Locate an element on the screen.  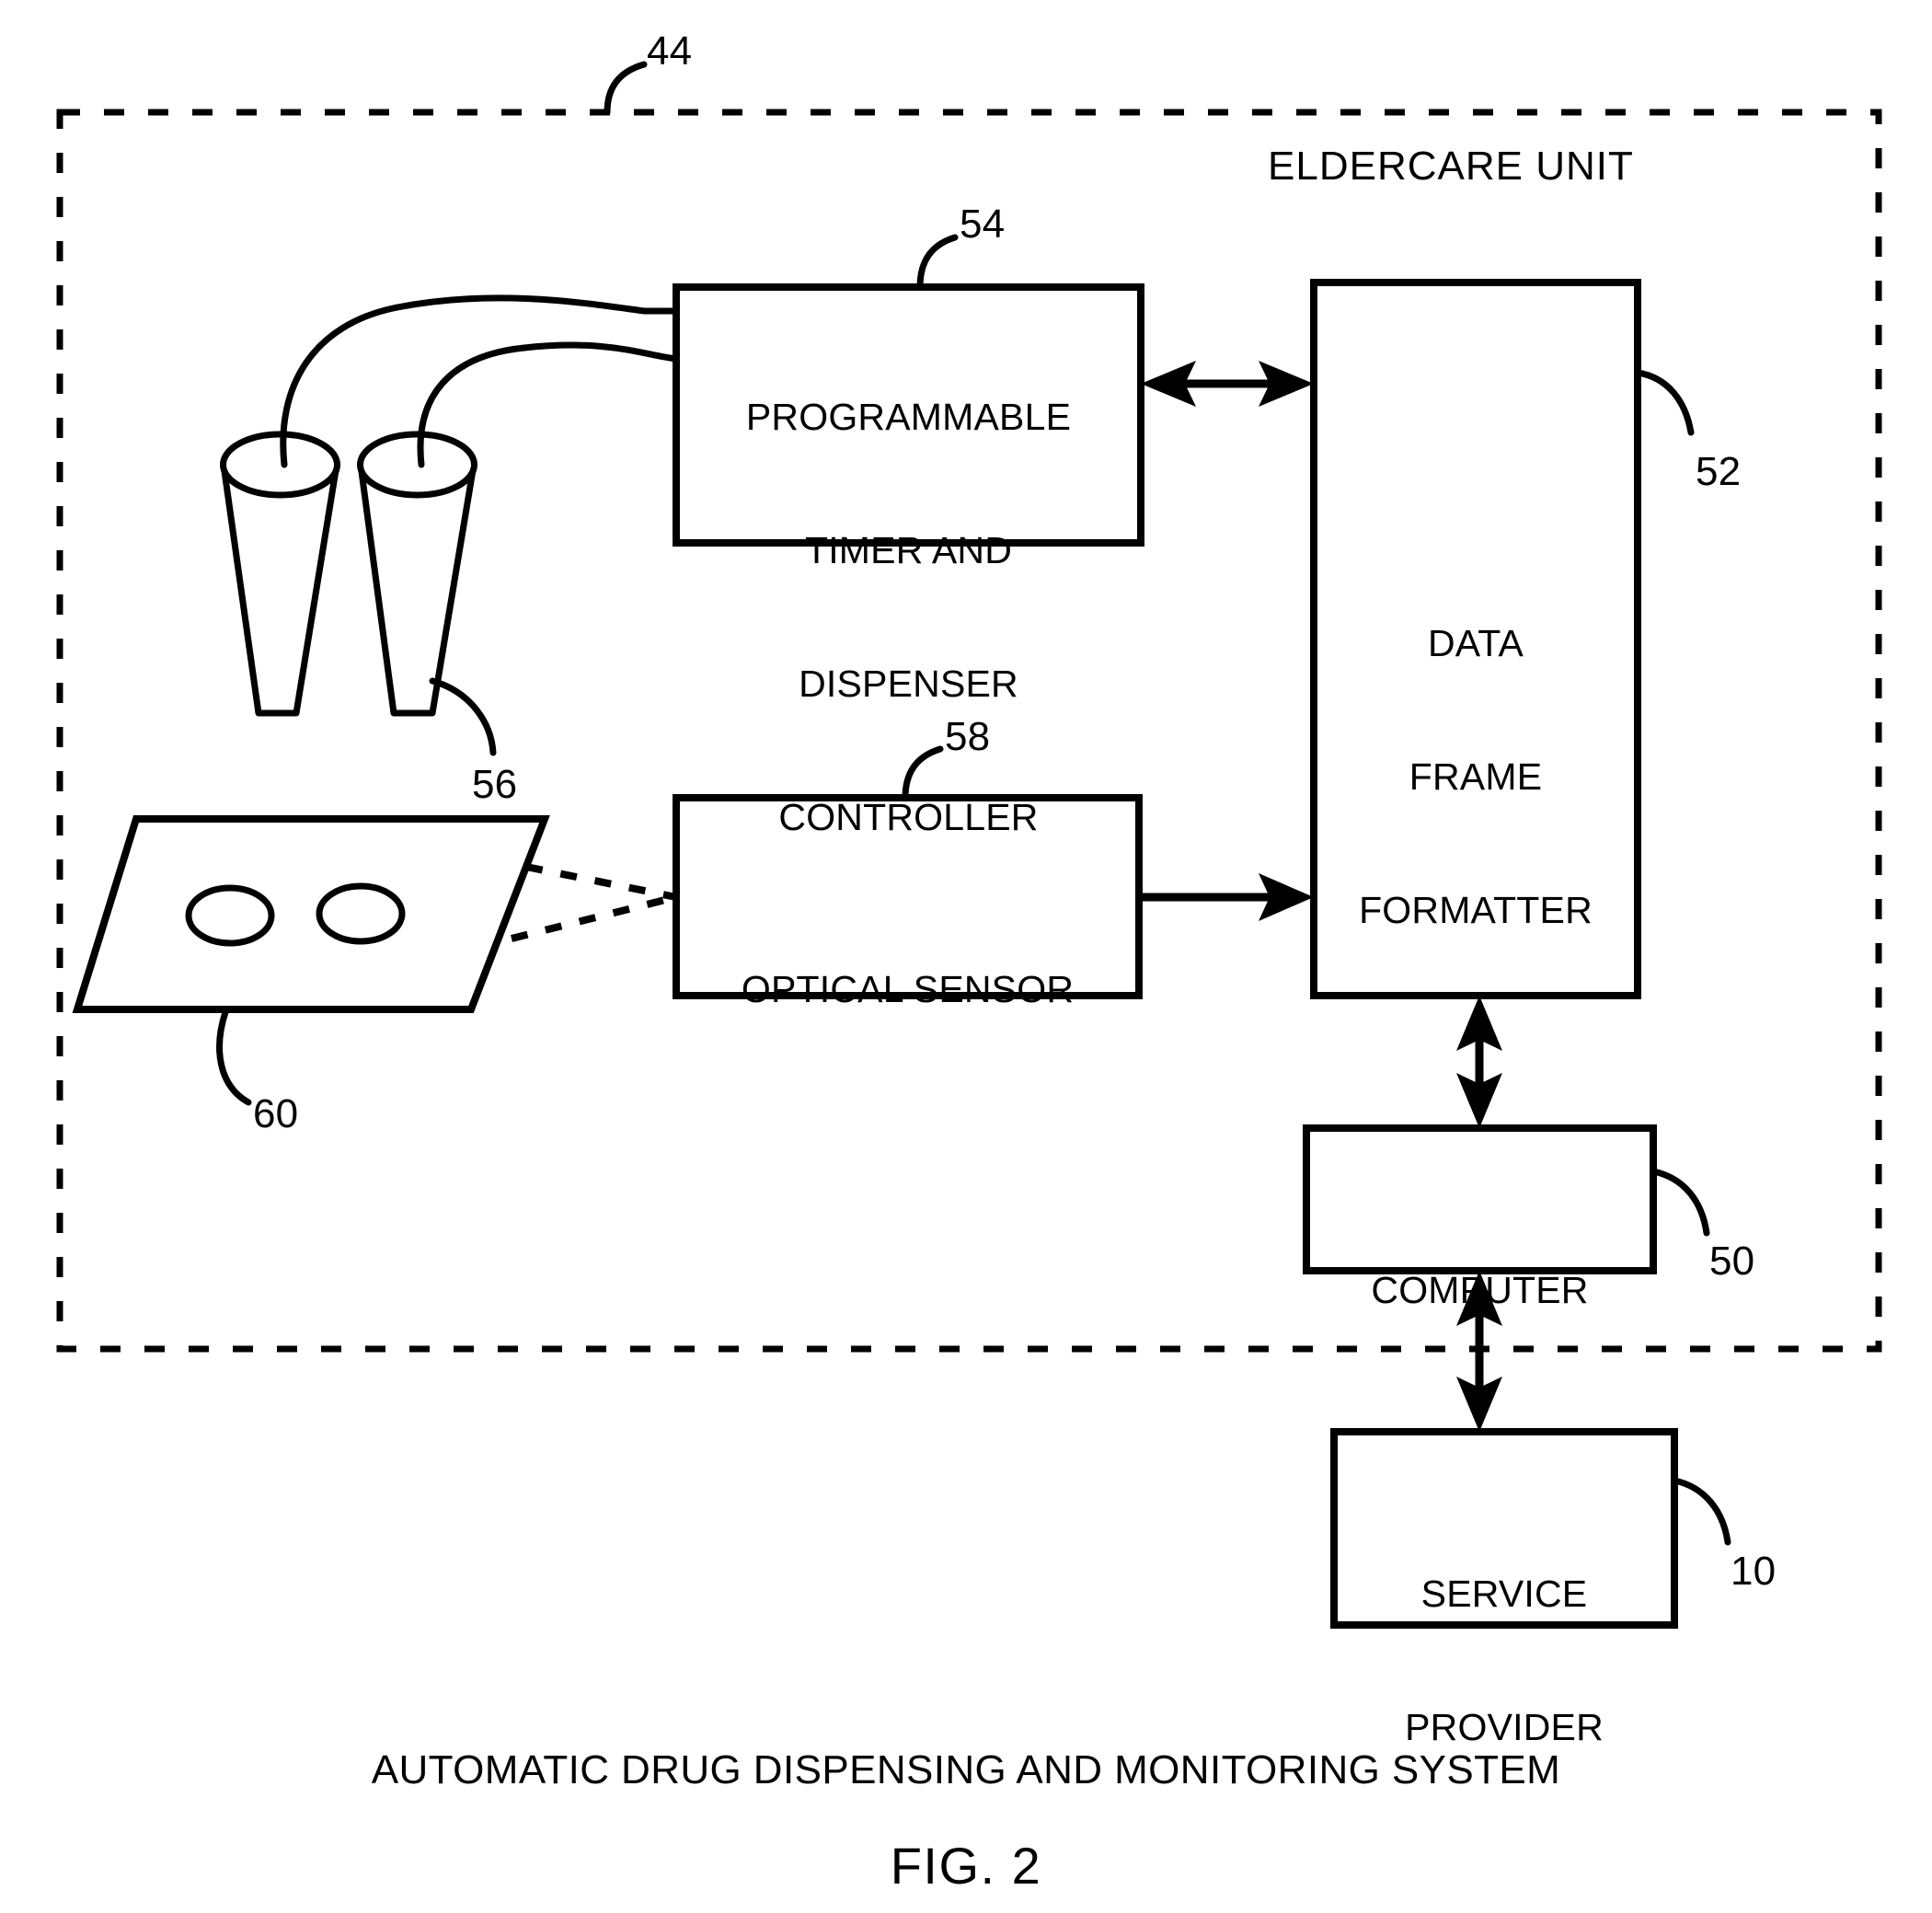
reference-numeral-56: 56 is located at coordinates (495, 784).